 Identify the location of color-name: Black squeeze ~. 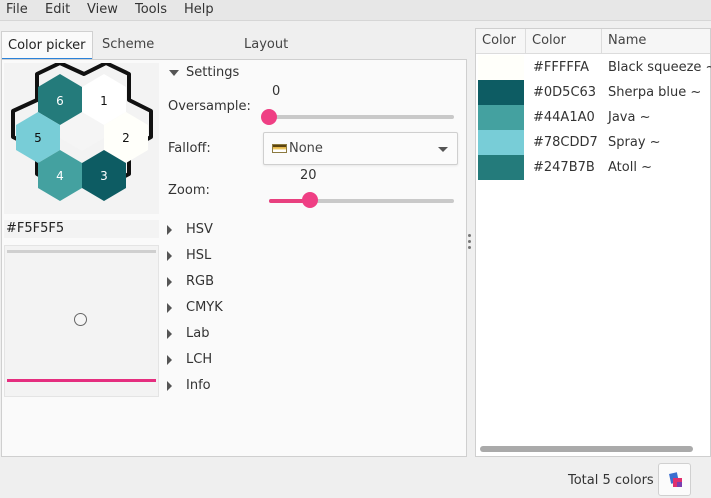
(659, 67).